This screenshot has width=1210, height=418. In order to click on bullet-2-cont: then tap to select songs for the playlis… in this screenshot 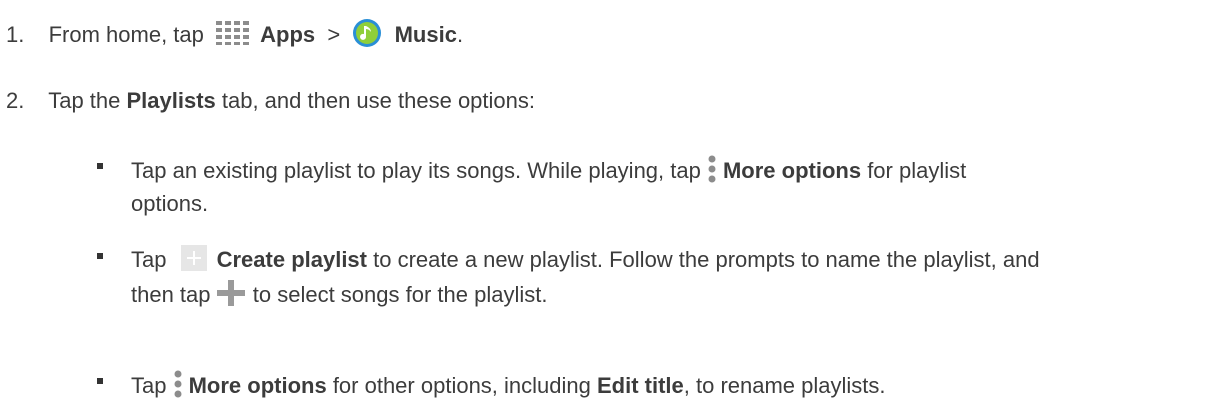, I will do `click(339, 296)`.